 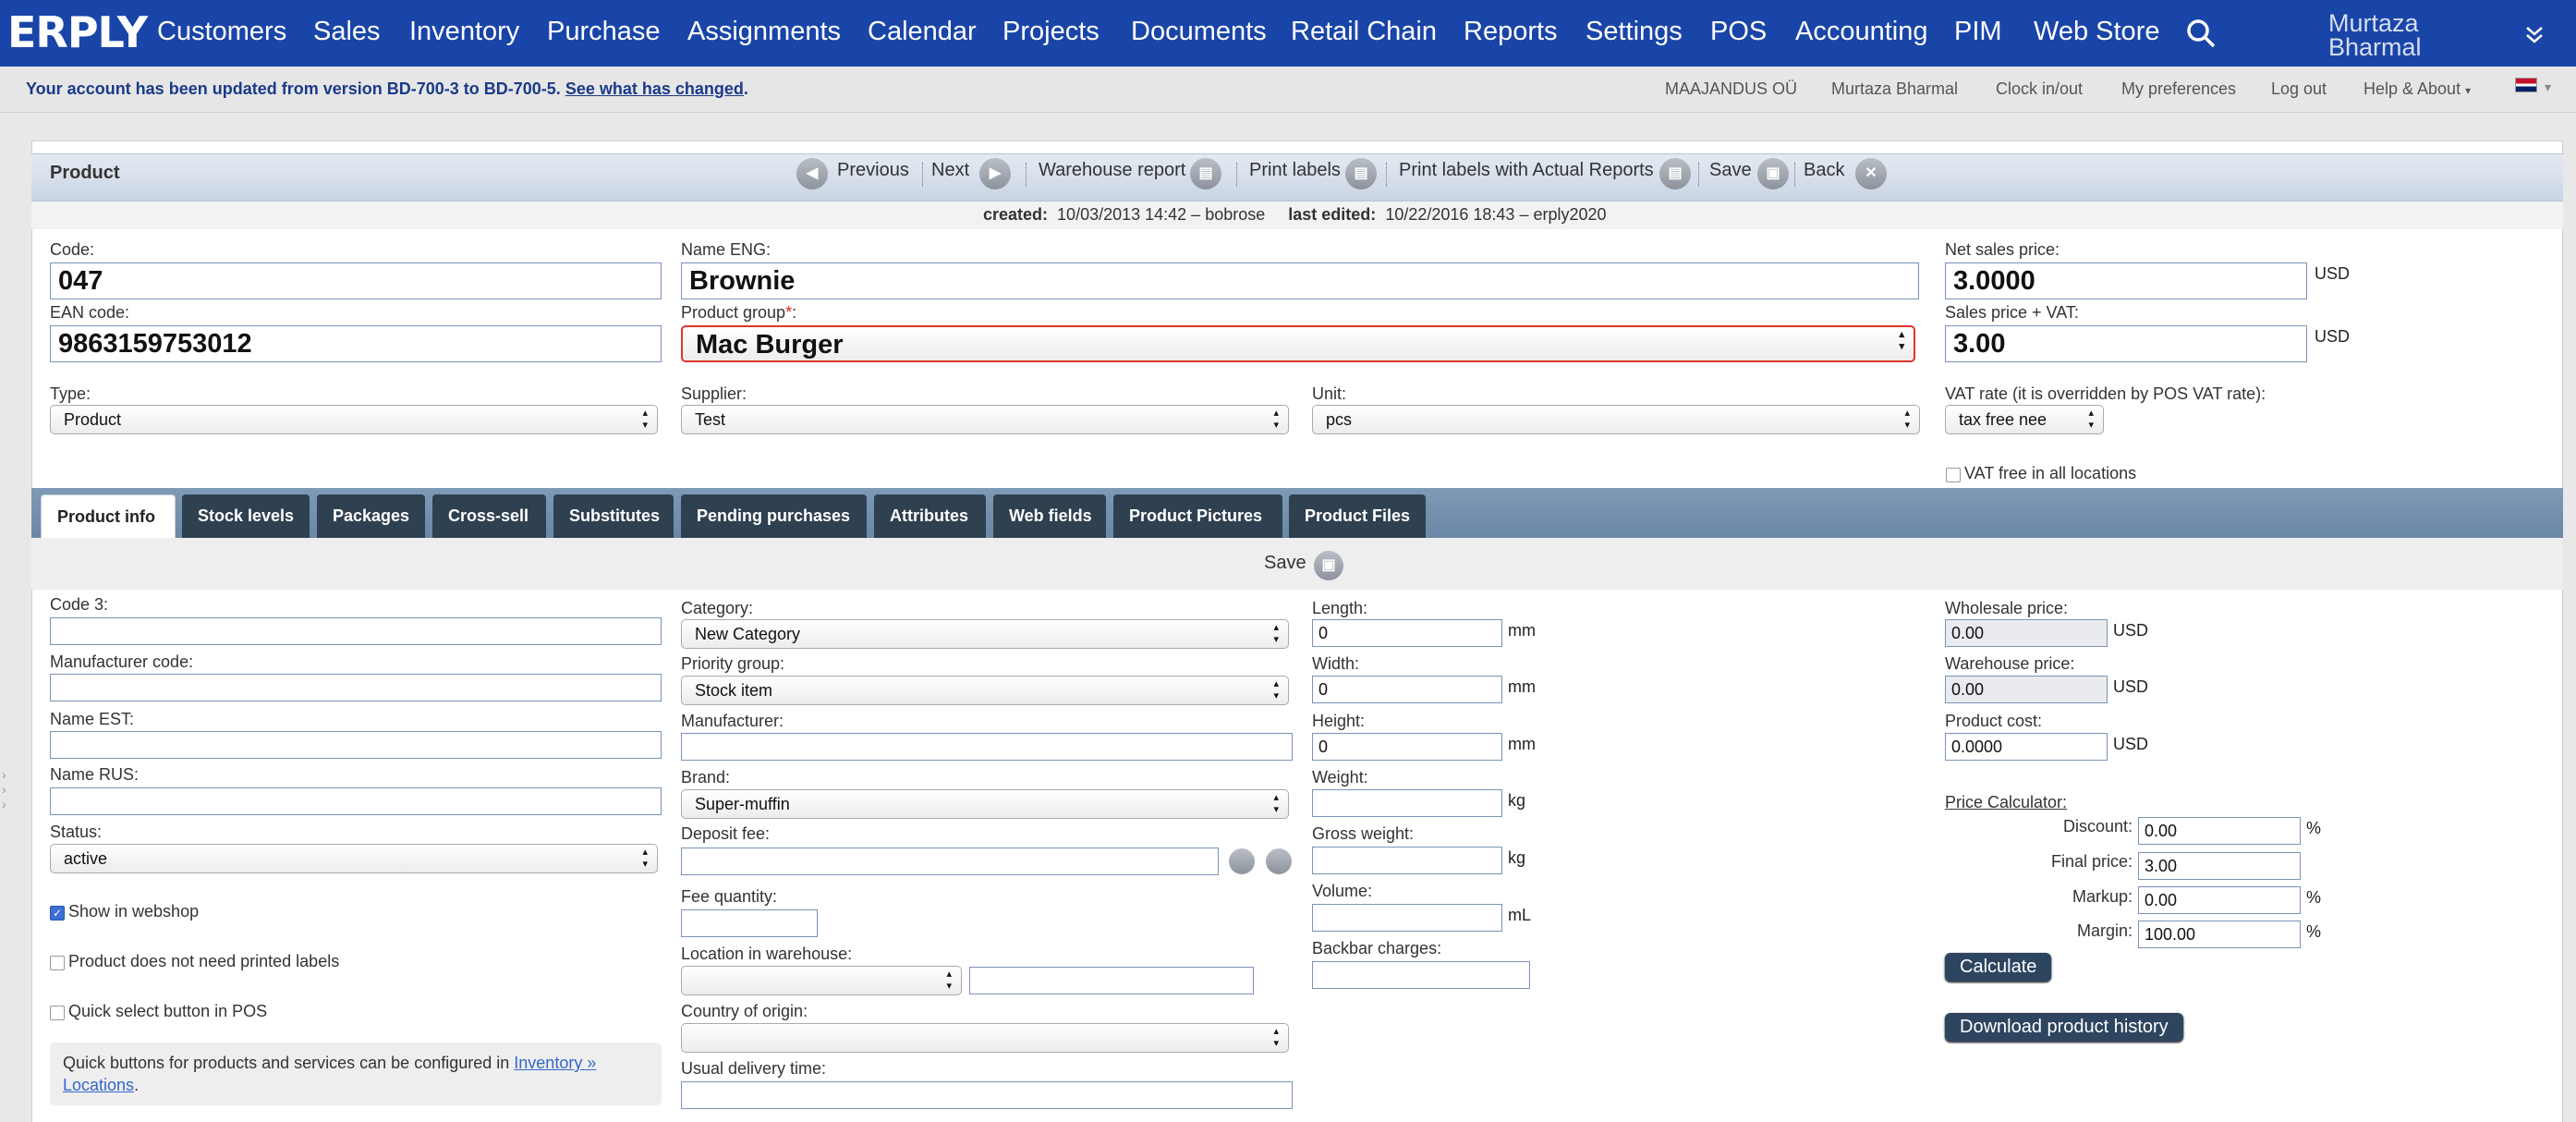 What do you see at coordinates (246, 516) in the screenshot?
I see `tab-stock-levels: Stock levels` at bounding box center [246, 516].